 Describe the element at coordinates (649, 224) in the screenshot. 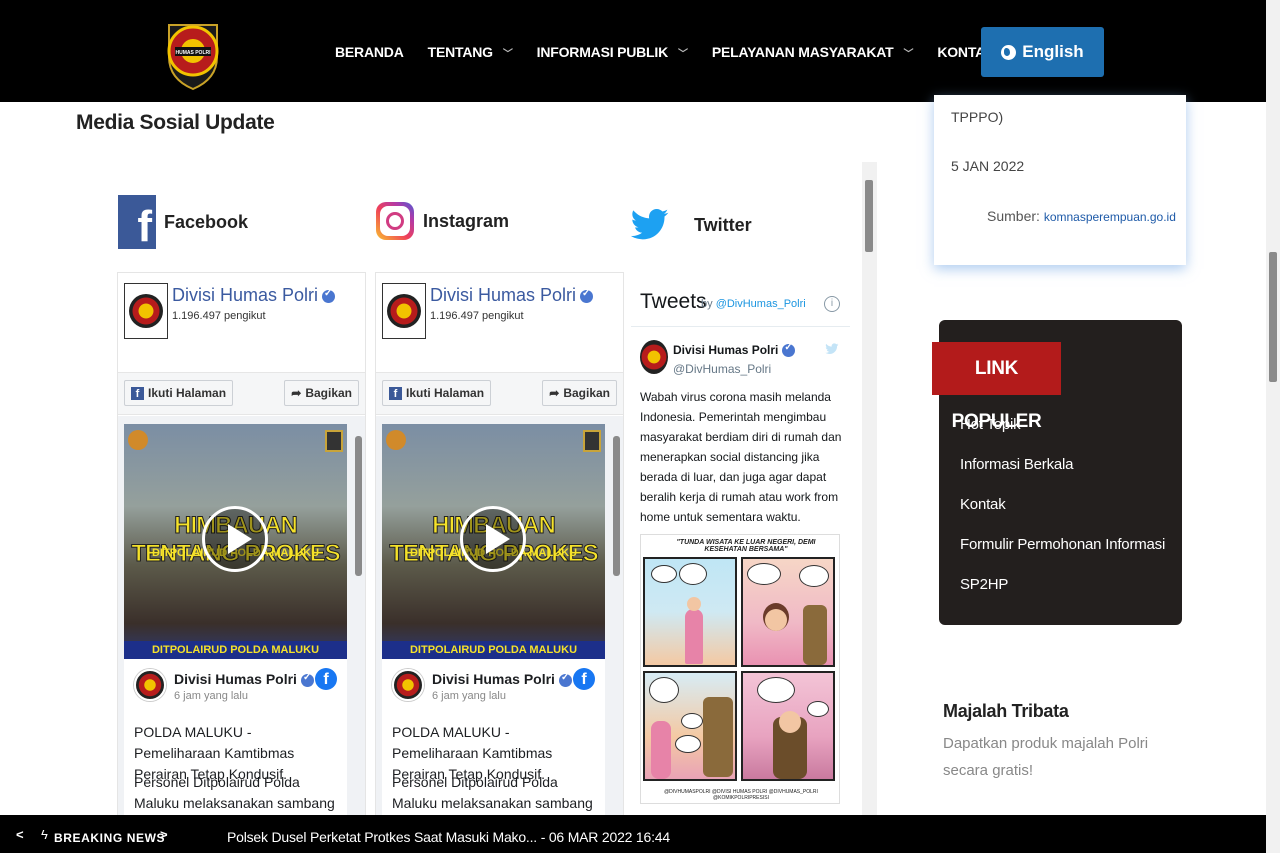

I see `twitter-icon` at that location.